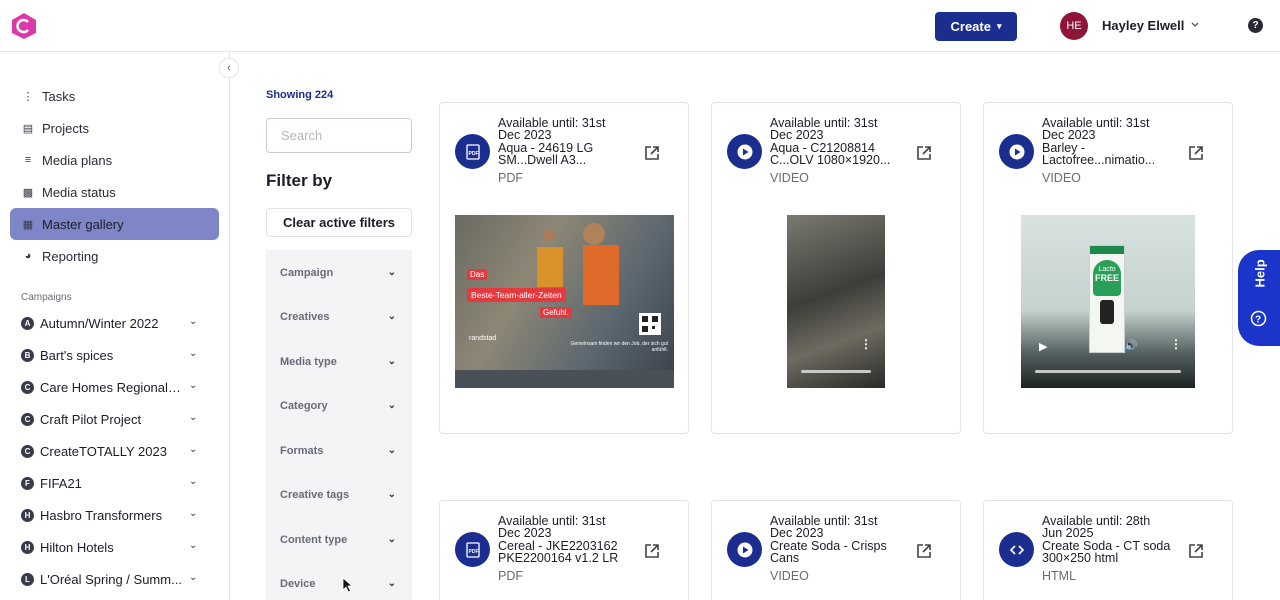  I want to click on campaign-badge: B, so click(27, 355).